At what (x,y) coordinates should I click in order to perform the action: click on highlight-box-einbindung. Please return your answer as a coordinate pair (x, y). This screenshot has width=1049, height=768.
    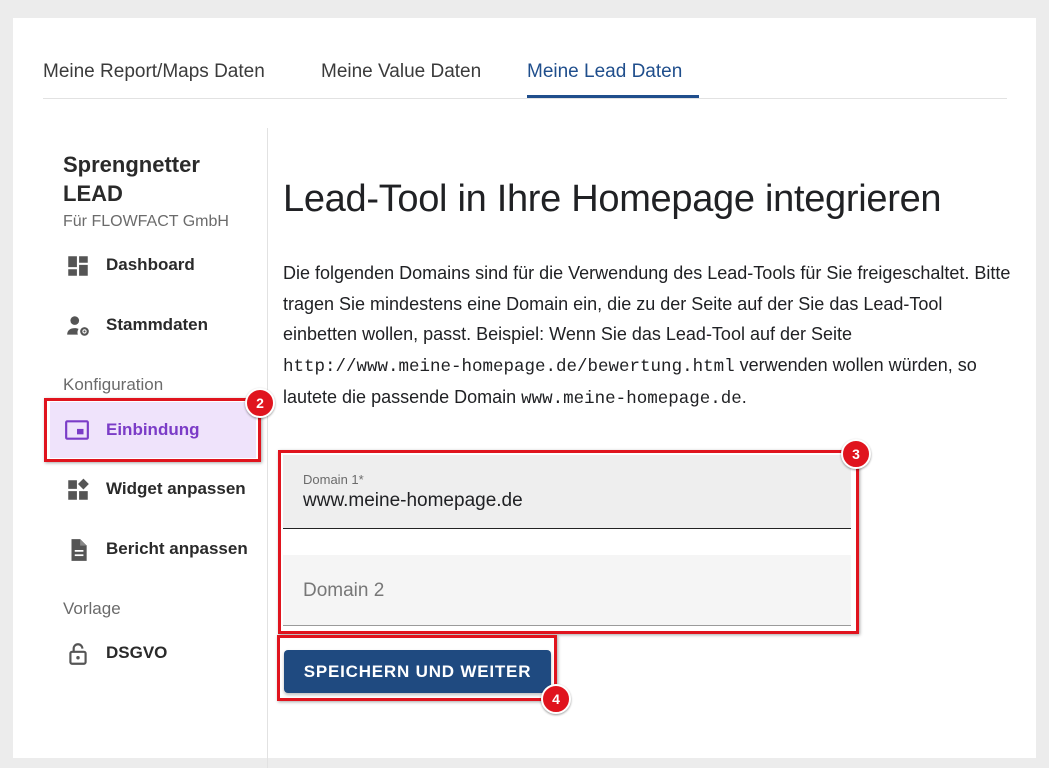
    Looking at the image, I should click on (152, 430).